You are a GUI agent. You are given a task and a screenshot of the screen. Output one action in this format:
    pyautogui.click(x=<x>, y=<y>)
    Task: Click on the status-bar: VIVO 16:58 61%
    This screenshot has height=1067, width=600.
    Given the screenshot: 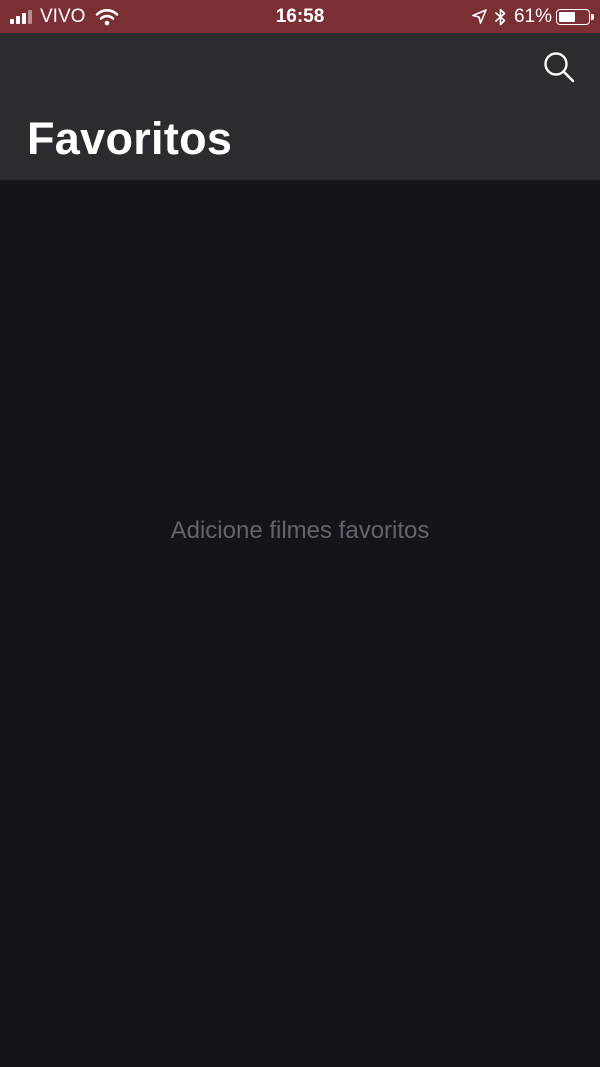 What is the action you would take?
    pyautogui.click(x=300, y=16)
    